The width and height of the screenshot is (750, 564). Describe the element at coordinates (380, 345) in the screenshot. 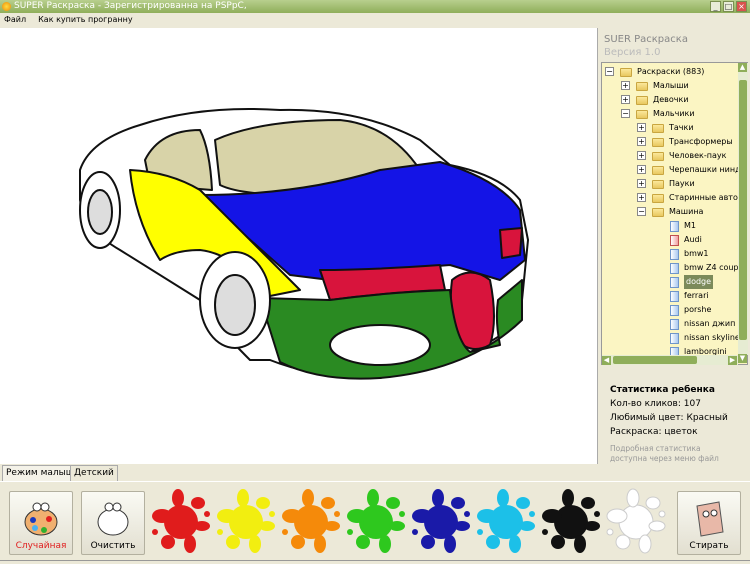

I see `car-intake` at that location.